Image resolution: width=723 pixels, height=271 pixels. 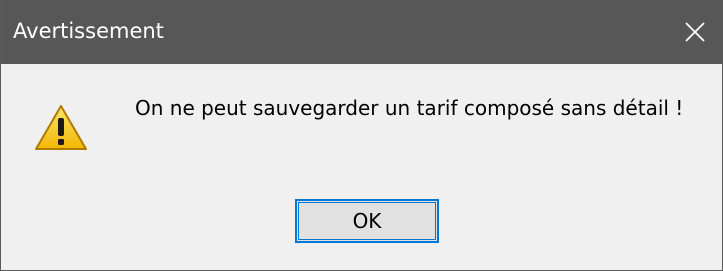 I want to click on close-icon, so click(x=695, y=32).